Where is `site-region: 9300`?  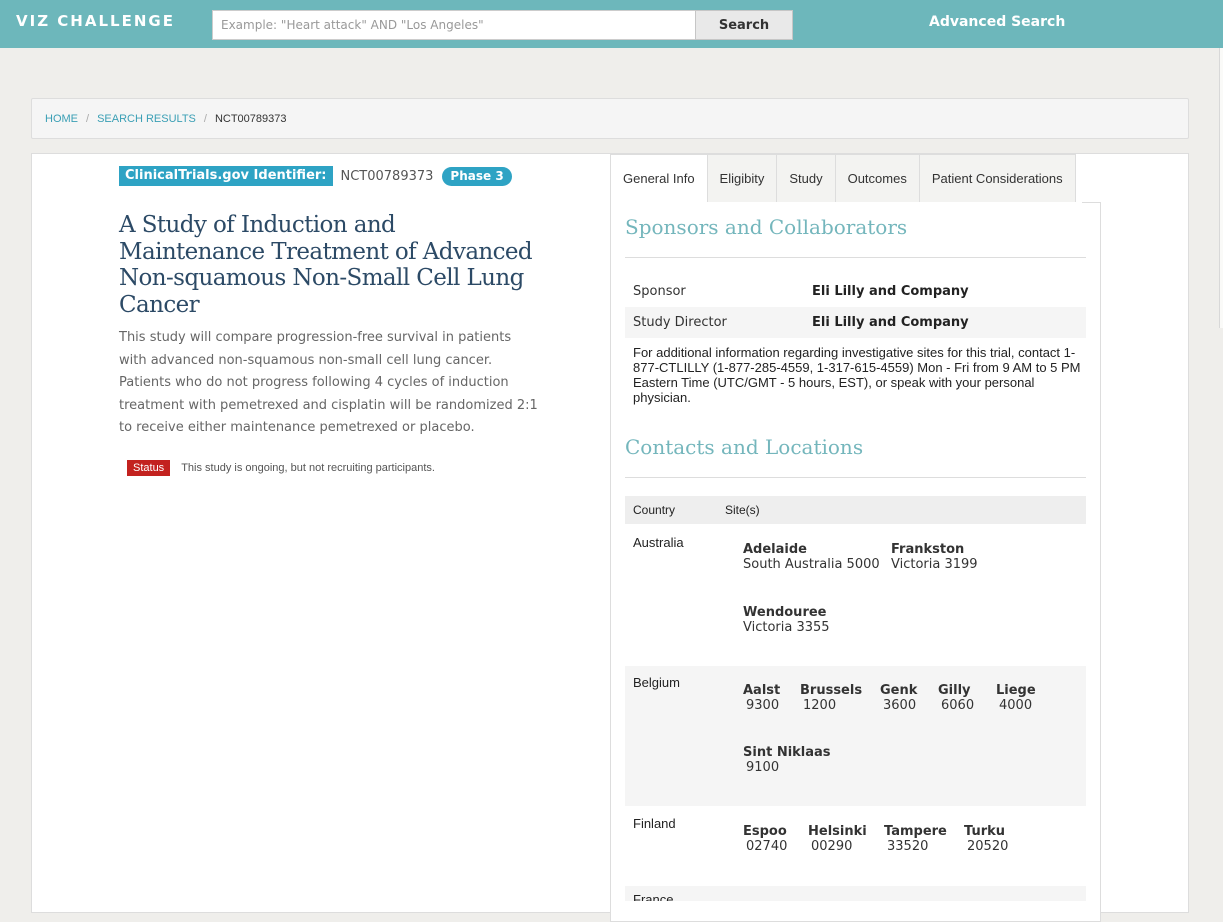 site-region: 9300 is located at coordinates (763, 705).